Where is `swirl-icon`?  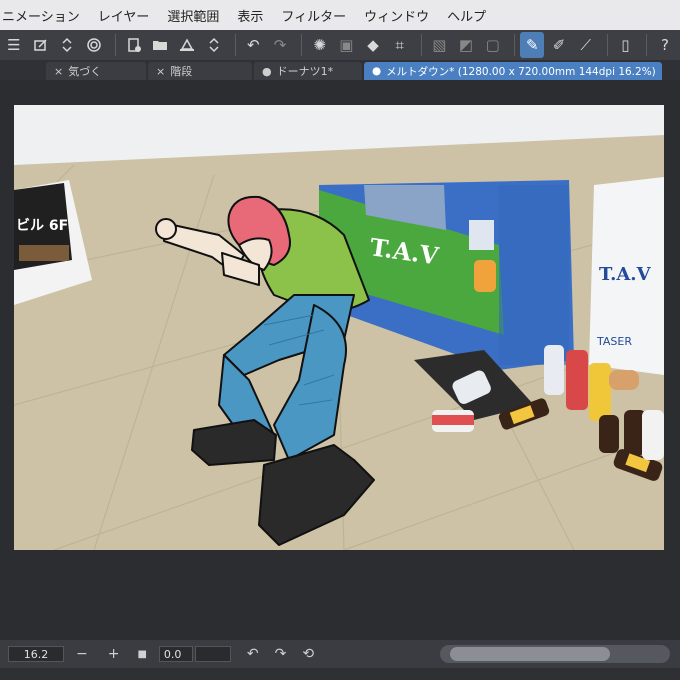
swirl-icon is located at coordinates (94, 45).